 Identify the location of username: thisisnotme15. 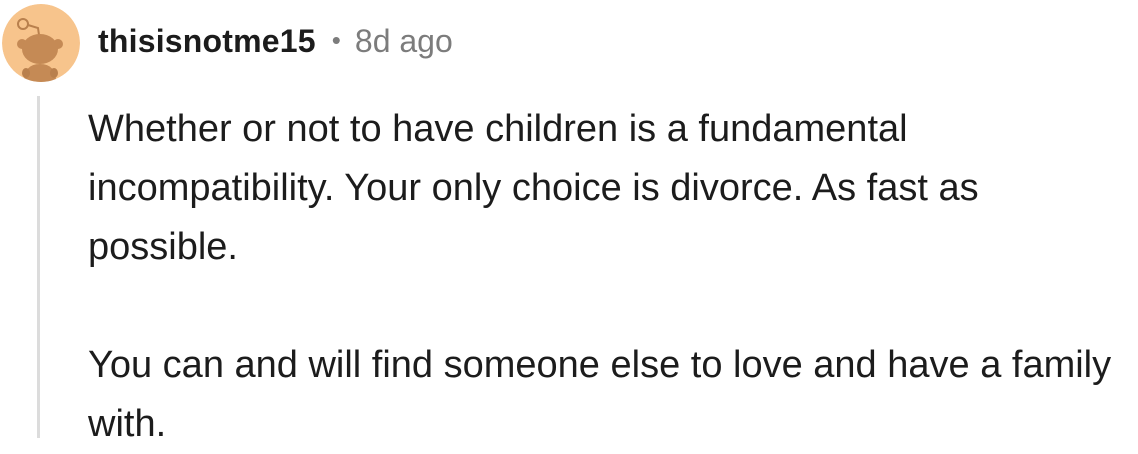
(207, 41).